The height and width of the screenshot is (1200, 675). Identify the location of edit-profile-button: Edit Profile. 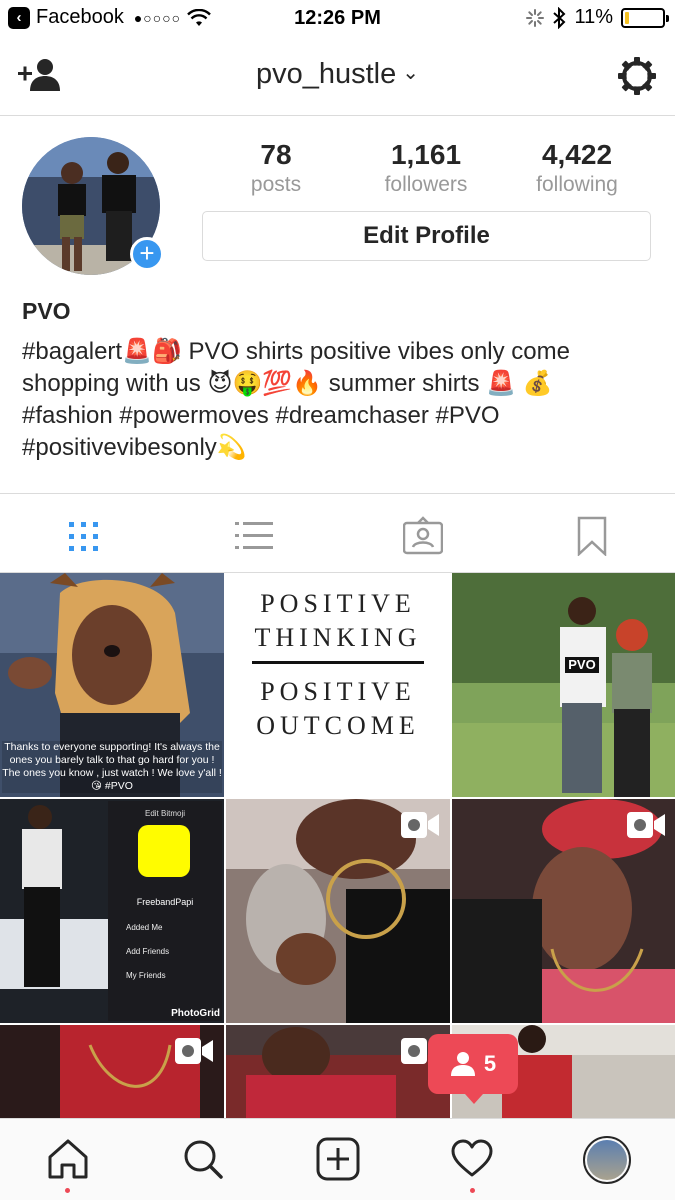
(426, 236).